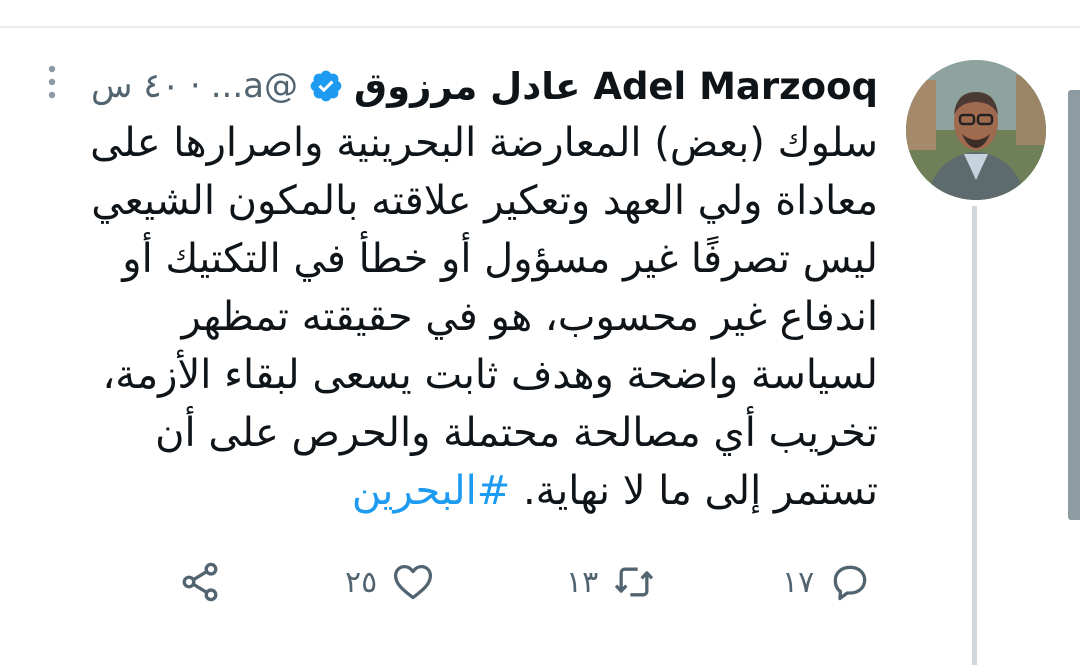  Describe the element at coordinates (611, 582) in the screenshot. I see `retweet-button: ١٣` at that location.